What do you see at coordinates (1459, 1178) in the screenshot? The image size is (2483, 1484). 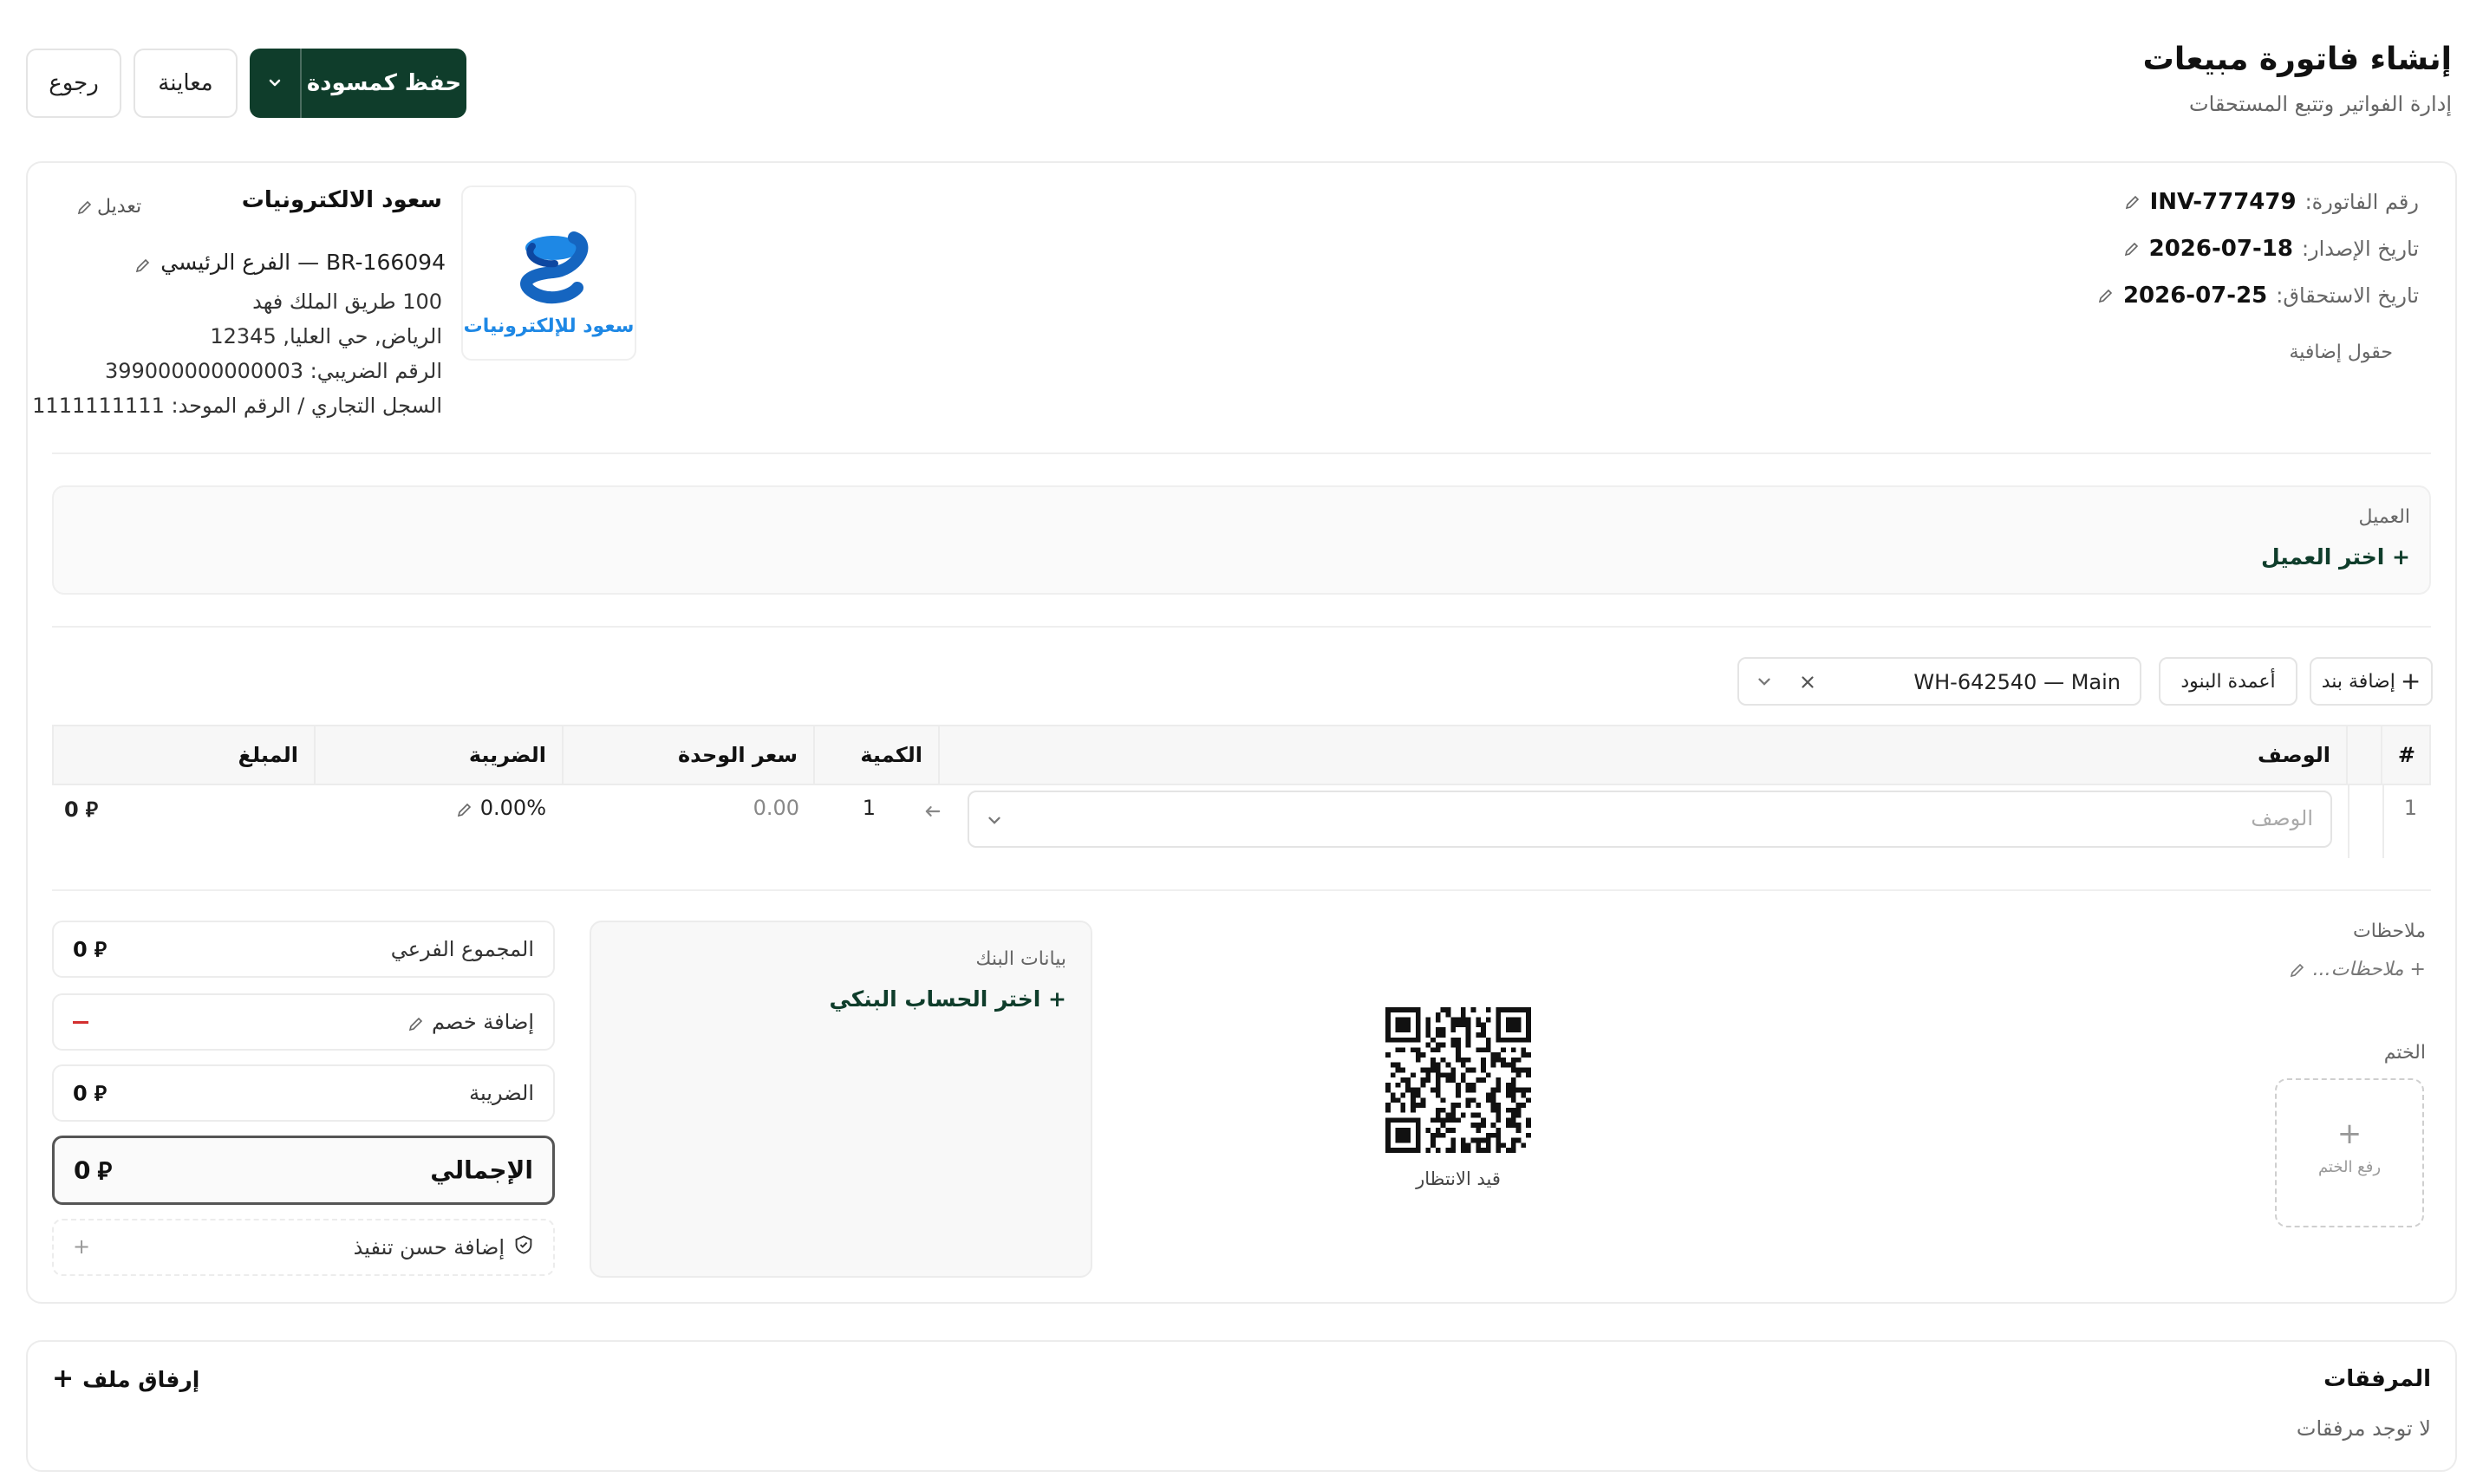 I see `qr-status: قيد الانتظار` at bounding box center [1459, 1178].